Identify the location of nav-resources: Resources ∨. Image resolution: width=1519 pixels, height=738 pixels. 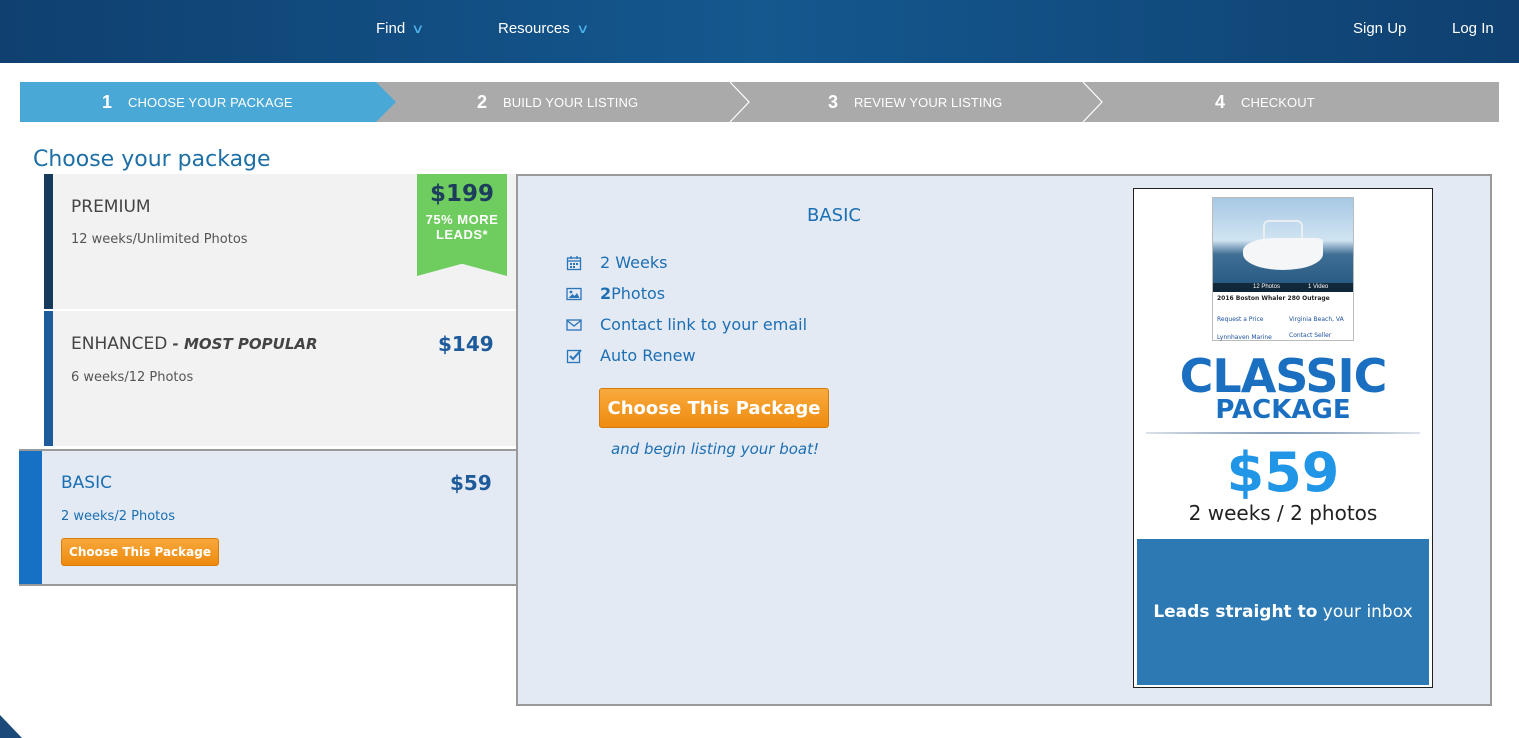
(544, 28).